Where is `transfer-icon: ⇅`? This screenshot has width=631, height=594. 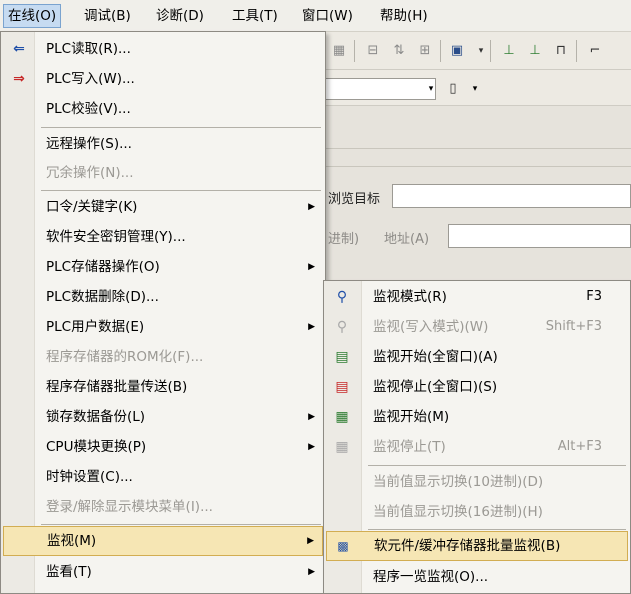 transfer-icon: ⇅ is located at coordinates (399, 51).